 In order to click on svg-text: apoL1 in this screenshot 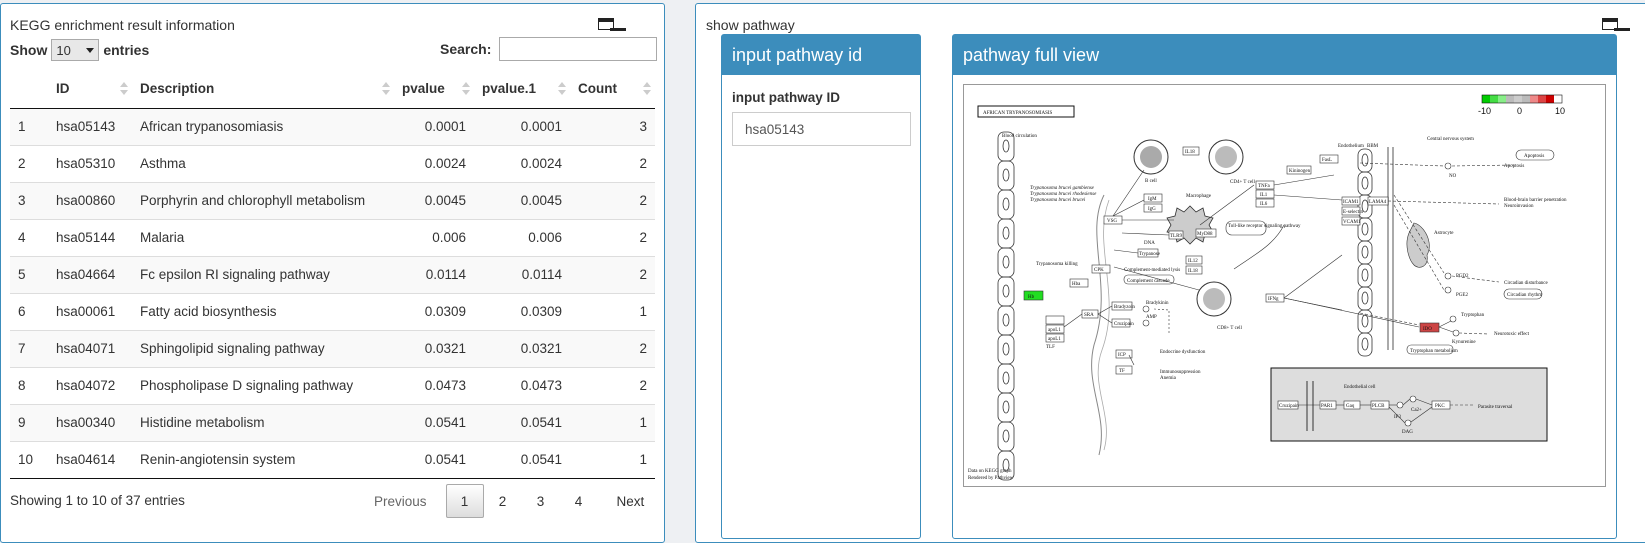, I will do `click(1054, 339)`.